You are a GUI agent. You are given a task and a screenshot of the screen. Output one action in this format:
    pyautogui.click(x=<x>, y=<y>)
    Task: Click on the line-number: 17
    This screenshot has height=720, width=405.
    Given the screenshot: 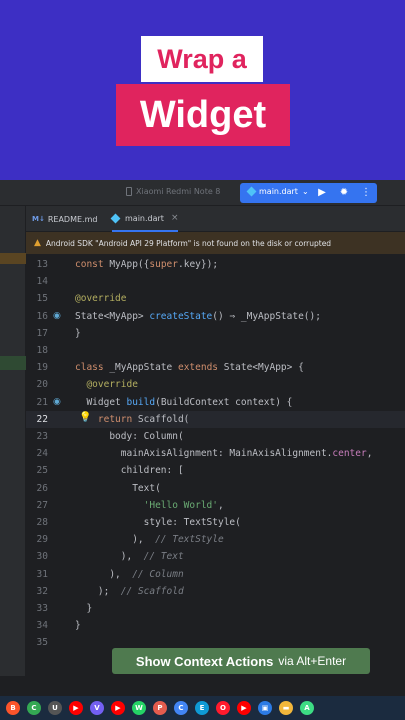 What is the action you would take?
    pyautogui.click(x=42, y=333)
    